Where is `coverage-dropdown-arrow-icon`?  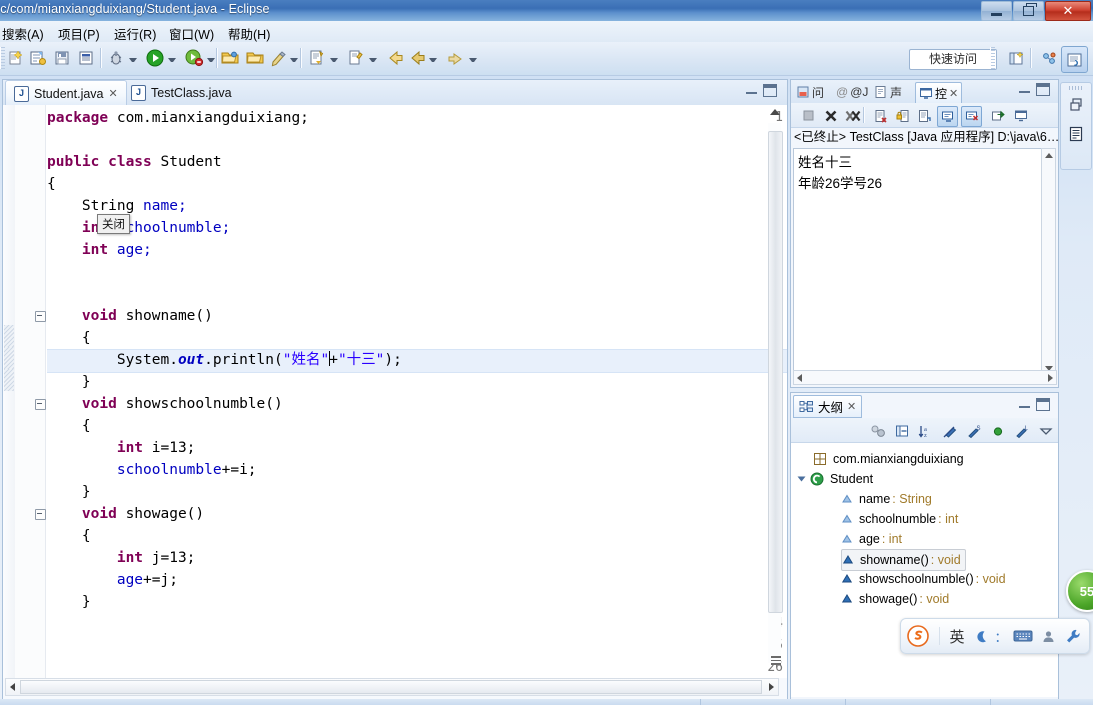
coverage-dropdown-arrow-icon is located at coordinates (210, 59).